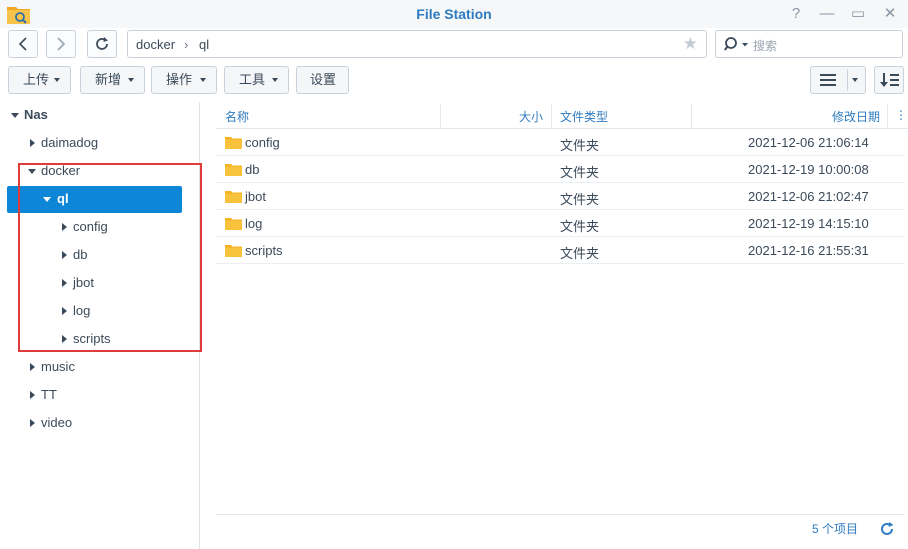 This screenshot has height=549, width=908. Describe the element at coordinates (108, 395) in the screenshot. I see `tree-item-tt: TT` at that location.